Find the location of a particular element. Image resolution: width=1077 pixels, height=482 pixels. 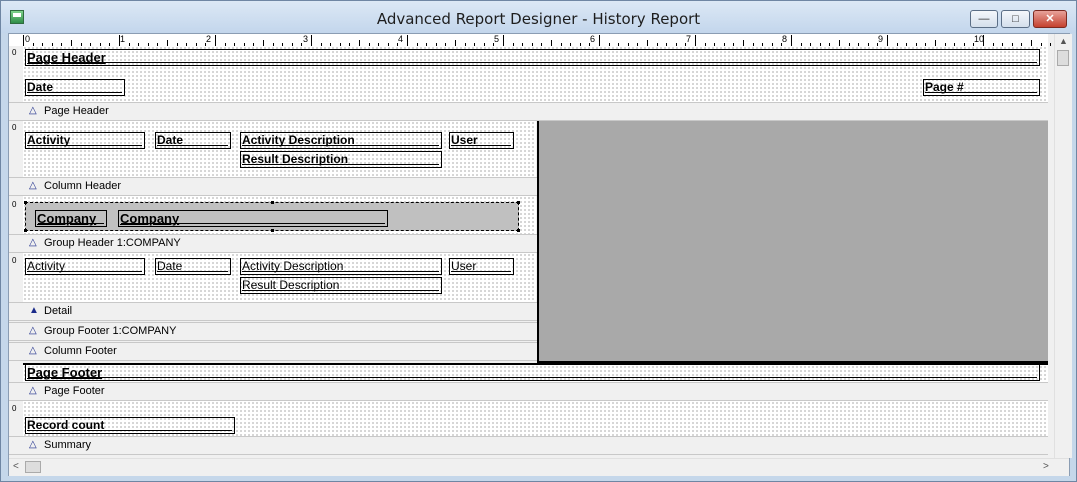

band-label-text: Group Header 1:COMPANY is located at coordinates (112, 243).